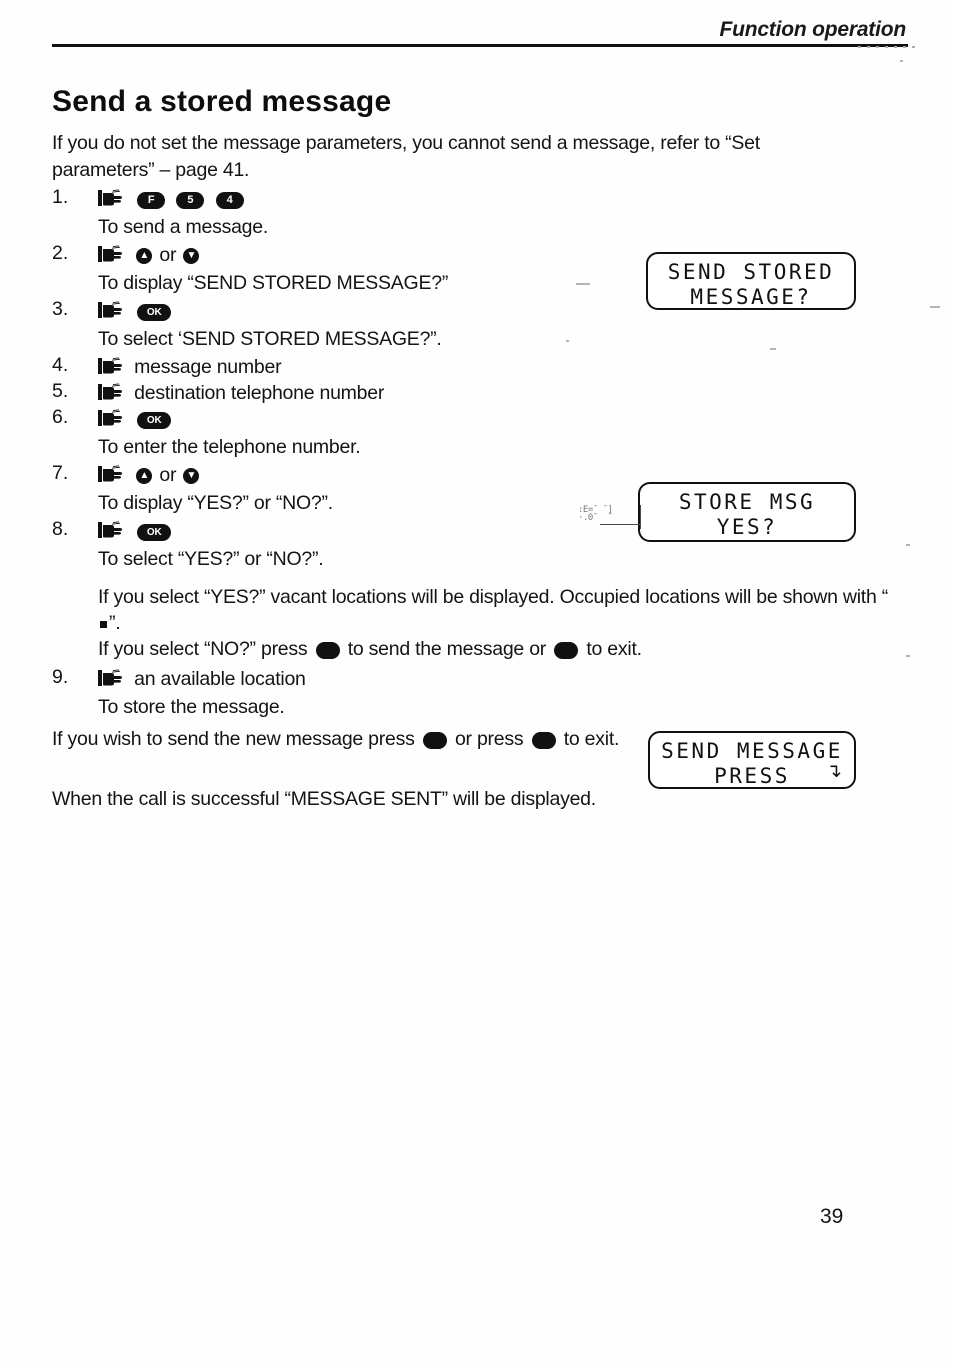  What do you see at coordinates (751, 272) in the screenshot?
I see `lcd-line-1: SEND STORED` at bounding box center [751, 272].